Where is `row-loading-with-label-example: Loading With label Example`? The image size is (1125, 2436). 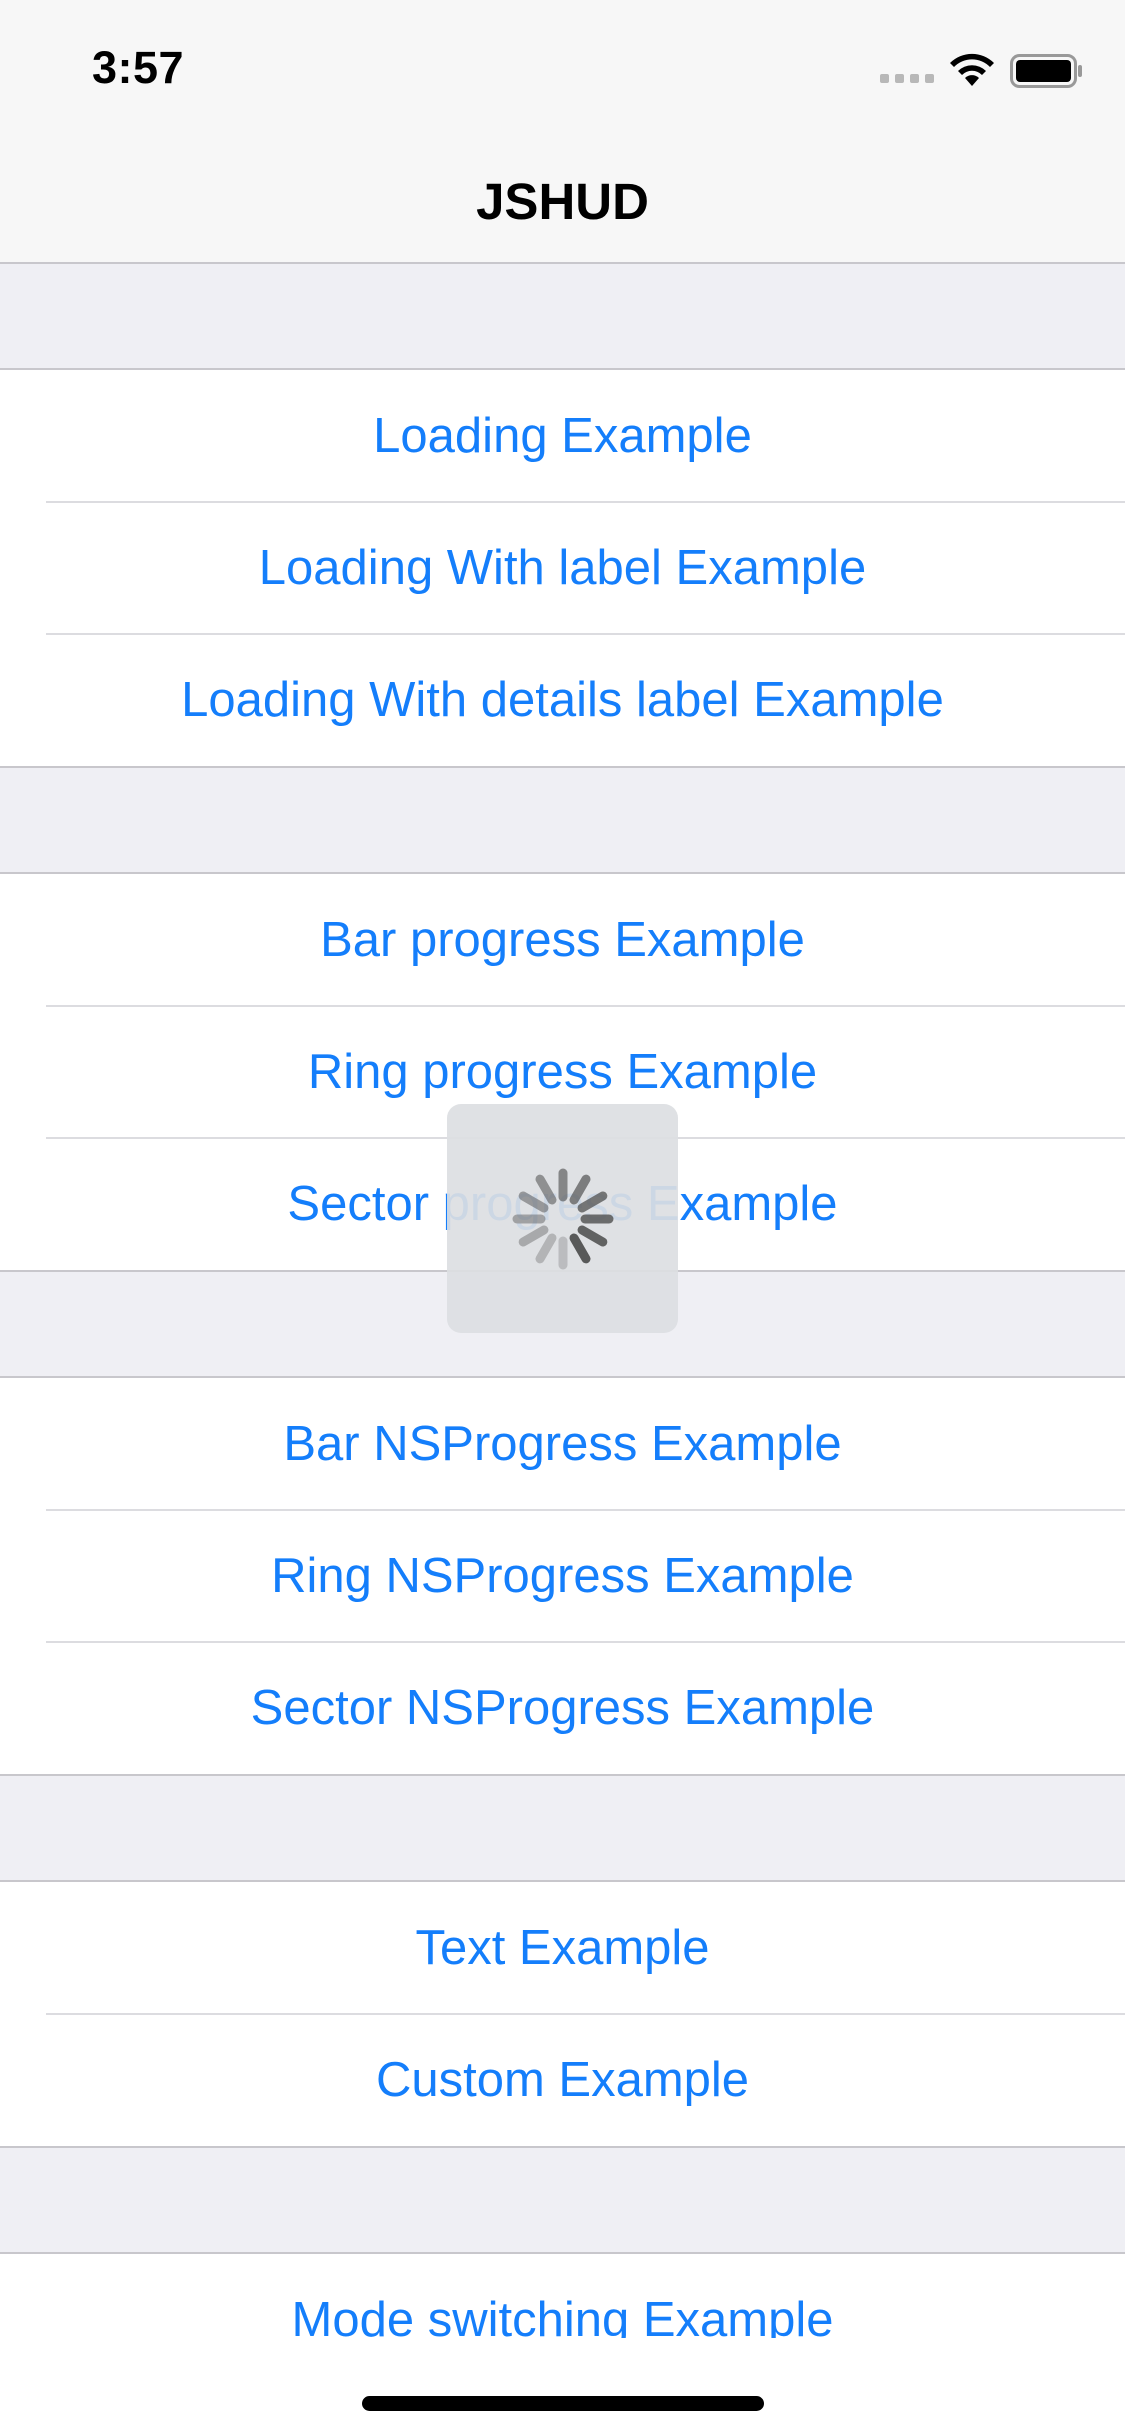
row-loading-with-label-example: Loading With label Example is located at coordinates (562, 567).